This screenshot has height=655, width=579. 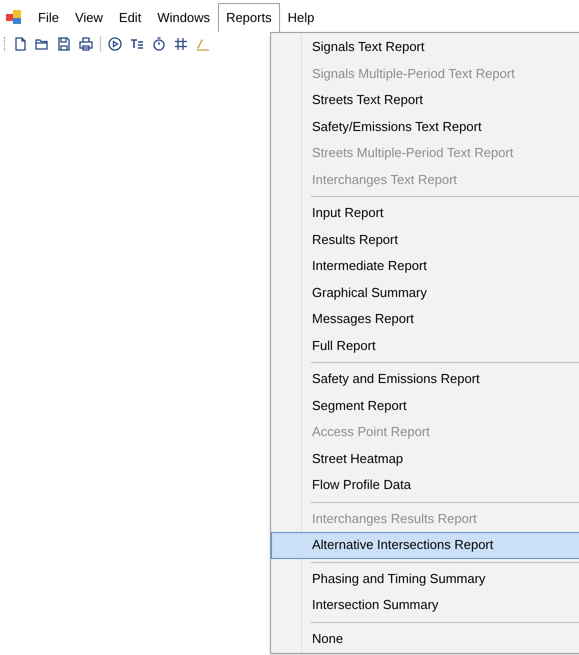 I want to click on menu-item: View, so click(x=88, y=17).